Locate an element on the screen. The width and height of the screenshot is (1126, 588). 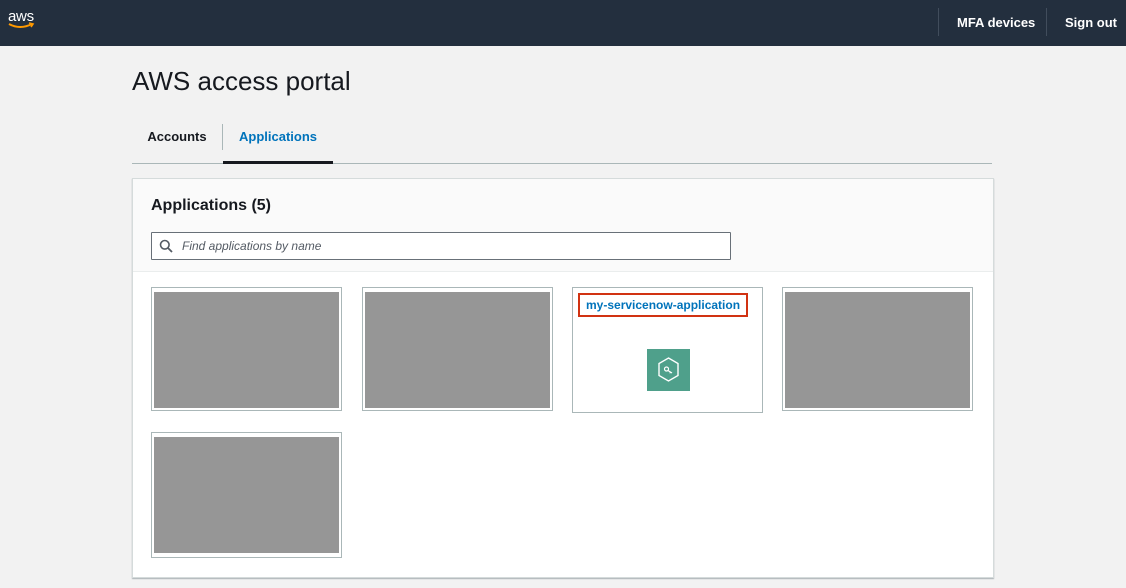
search-icon is located at coordinates (166, 246).